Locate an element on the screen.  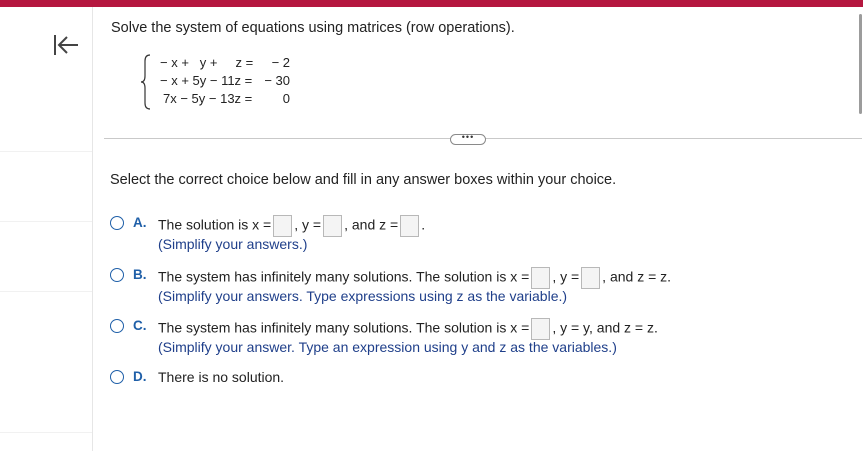
choice-c-letter: C. is located at coordinates (140, 325).